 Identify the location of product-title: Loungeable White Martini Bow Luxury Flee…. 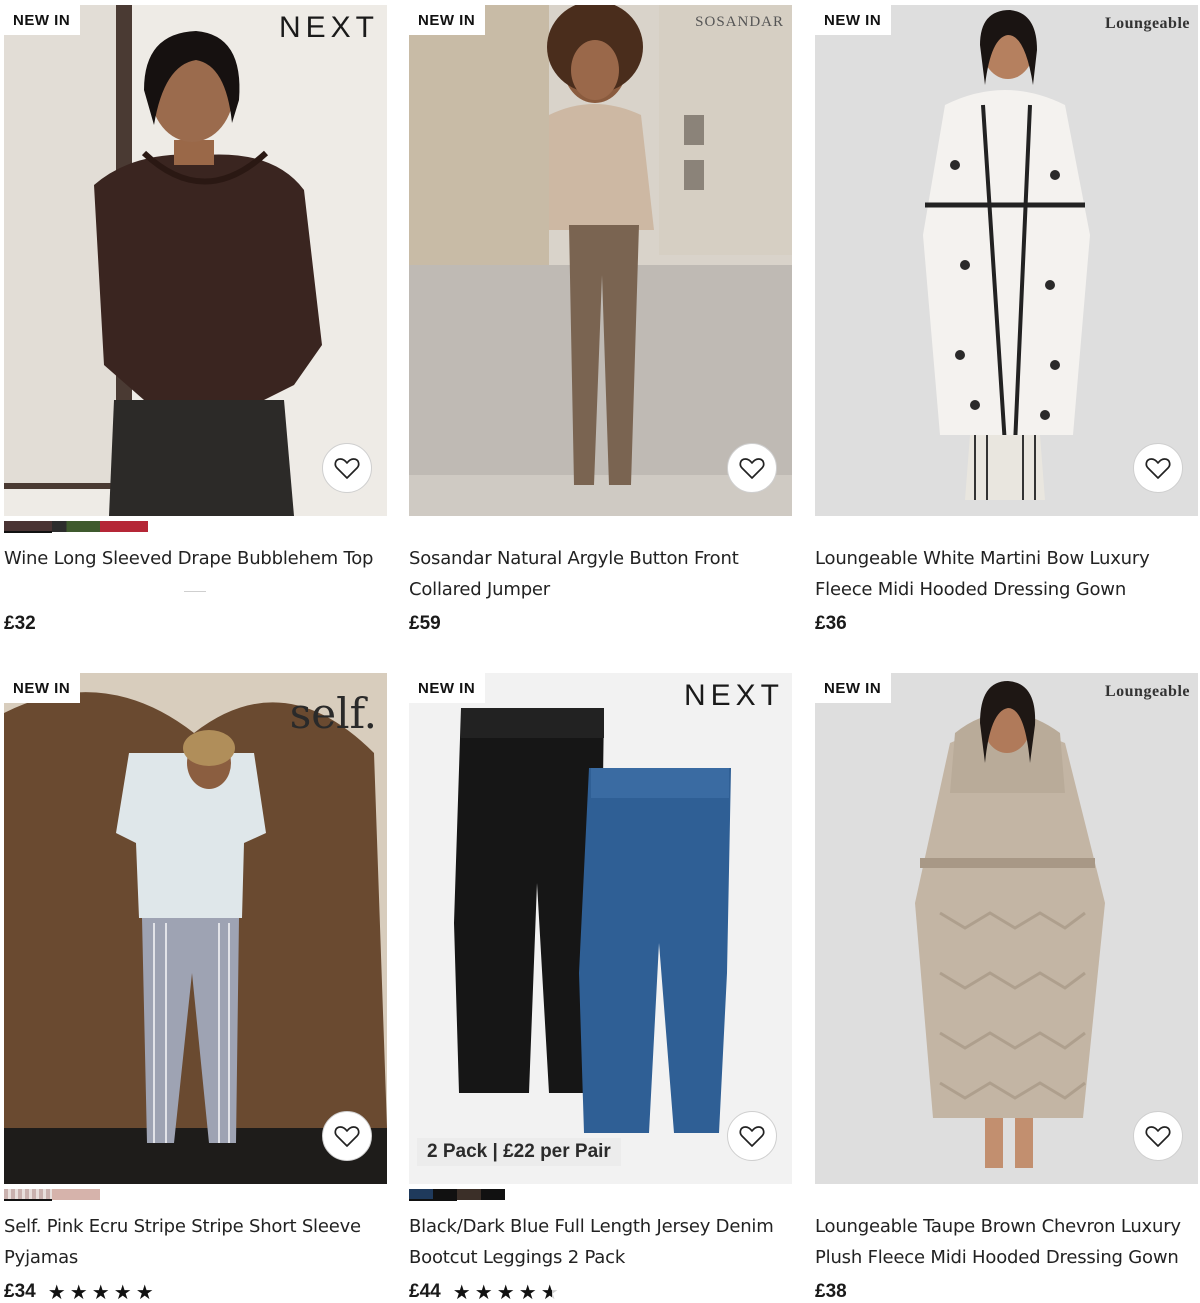
(1006, 574).